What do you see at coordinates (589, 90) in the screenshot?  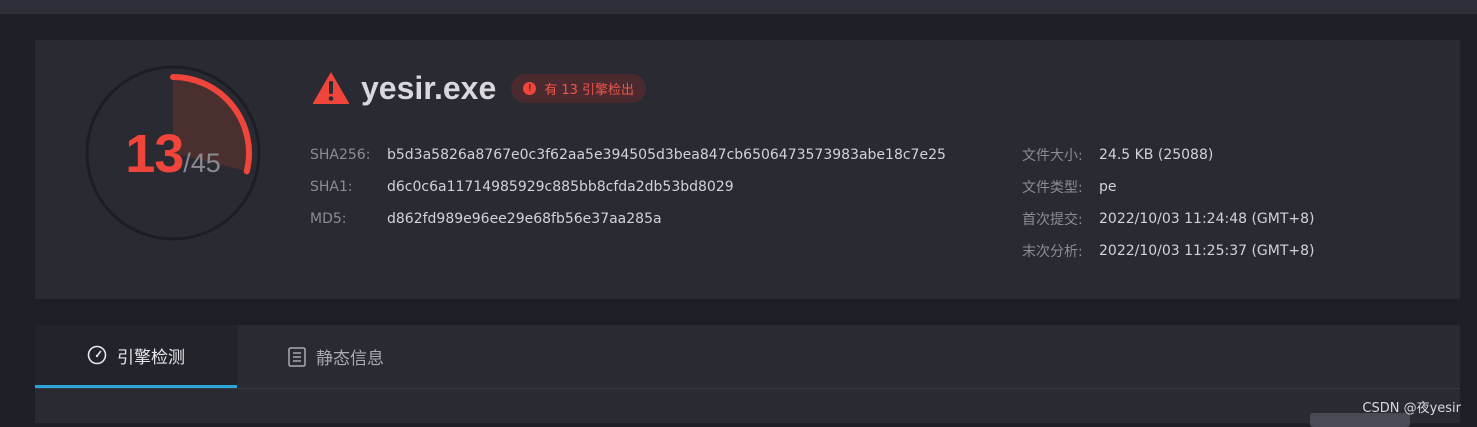 I see `detection-badge-text: 有 13 引擎检出` at bounding box center [589, 90].